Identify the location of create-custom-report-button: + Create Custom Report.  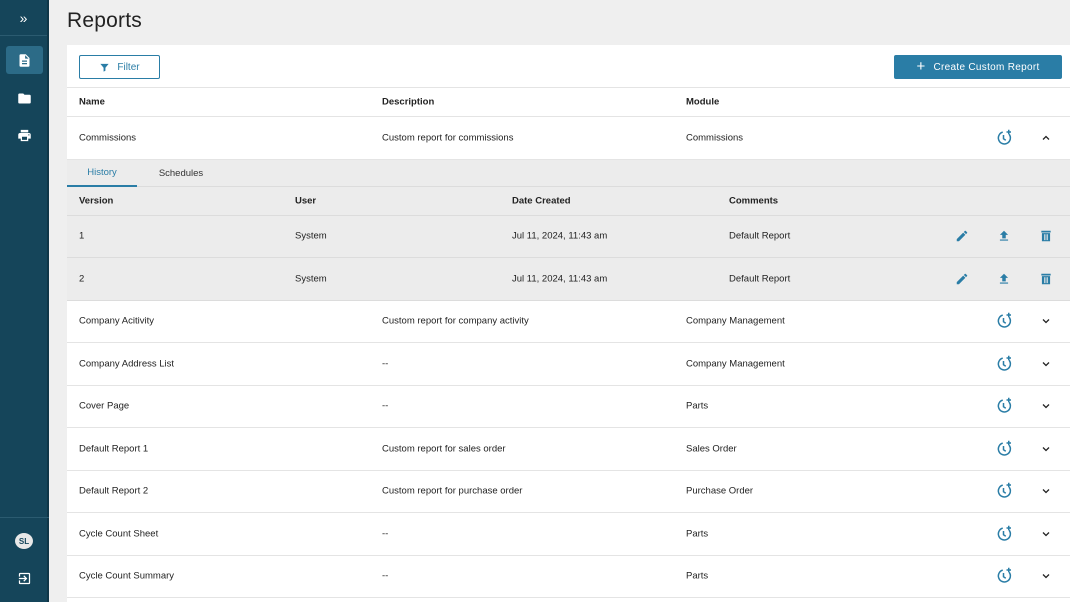
(978, 67).